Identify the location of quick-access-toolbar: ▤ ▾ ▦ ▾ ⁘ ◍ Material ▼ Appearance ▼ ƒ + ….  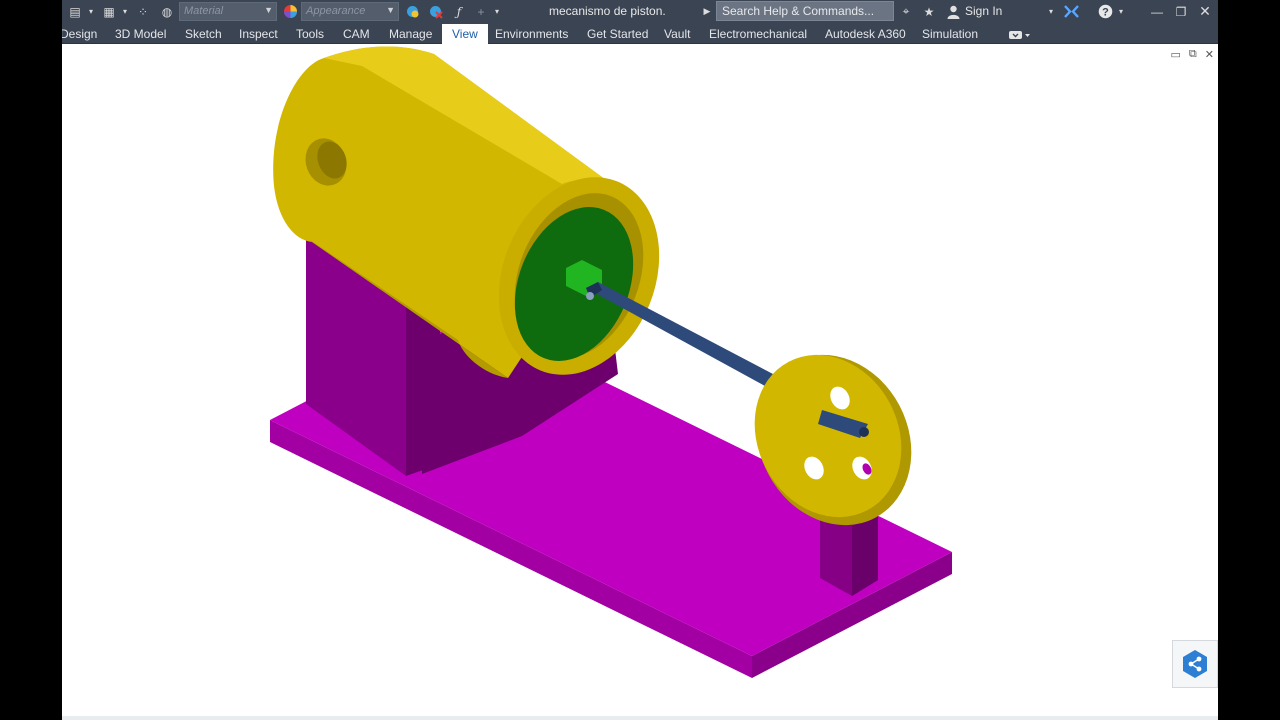
(640, 12).